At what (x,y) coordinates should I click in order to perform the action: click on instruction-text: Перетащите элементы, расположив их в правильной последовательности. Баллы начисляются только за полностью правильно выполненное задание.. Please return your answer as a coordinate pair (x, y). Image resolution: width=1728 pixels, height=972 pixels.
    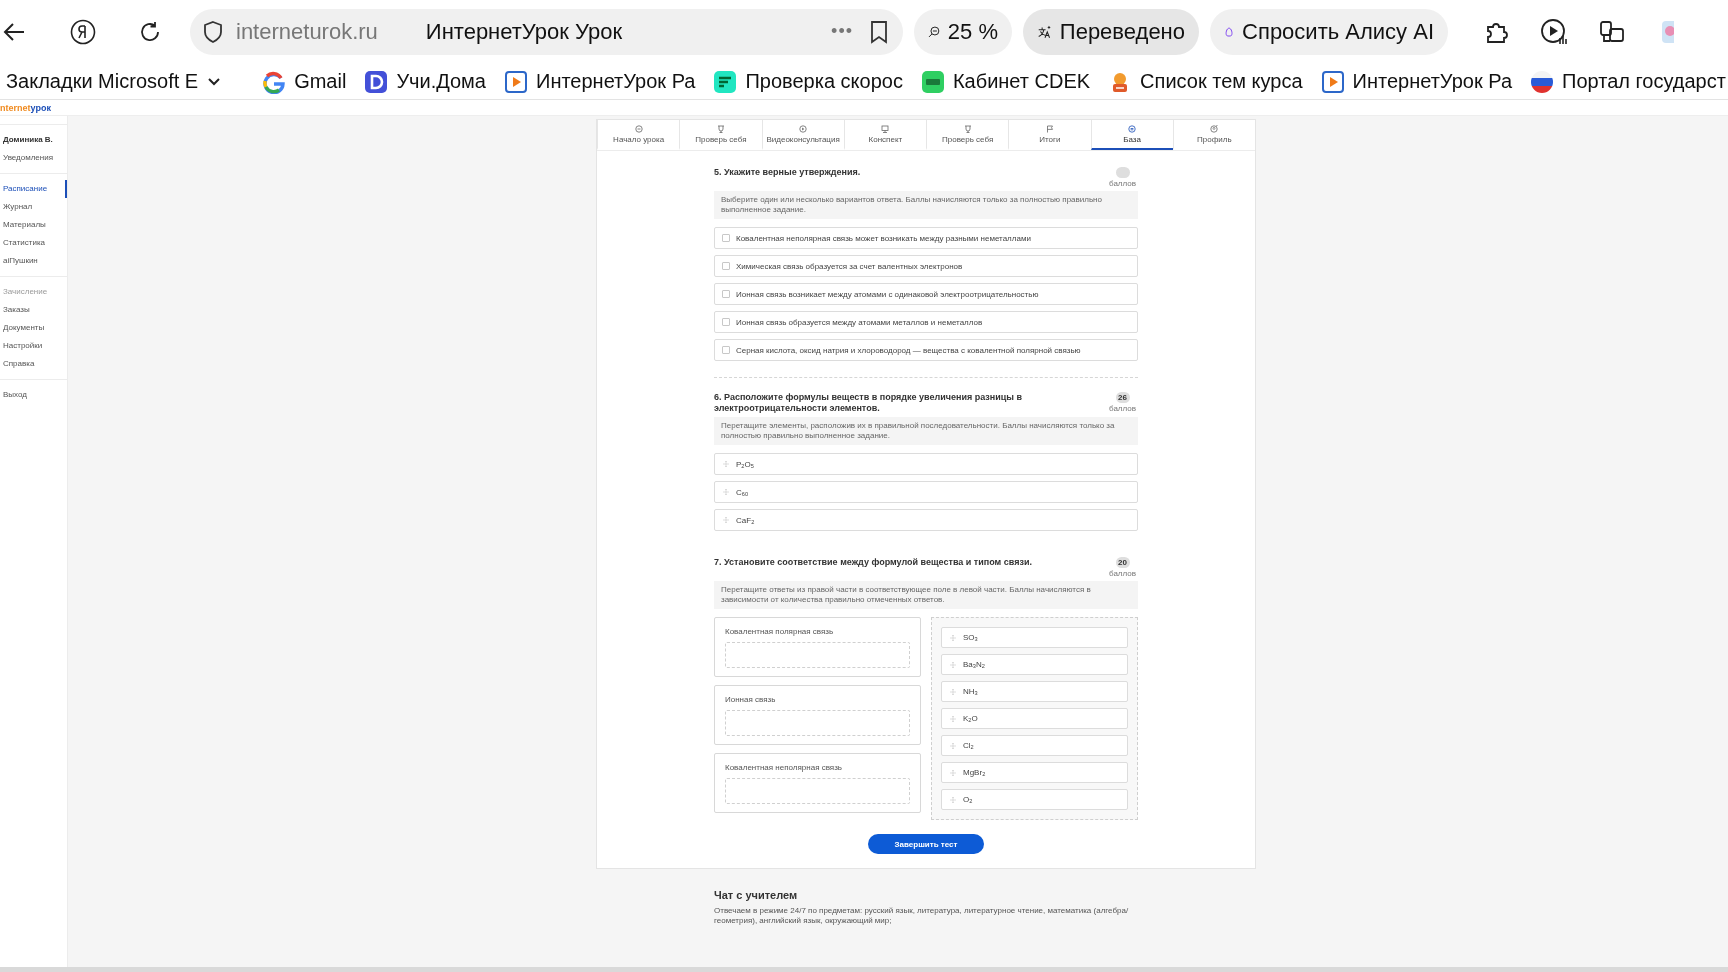
    Looking at the image, I should click on (926, 431).